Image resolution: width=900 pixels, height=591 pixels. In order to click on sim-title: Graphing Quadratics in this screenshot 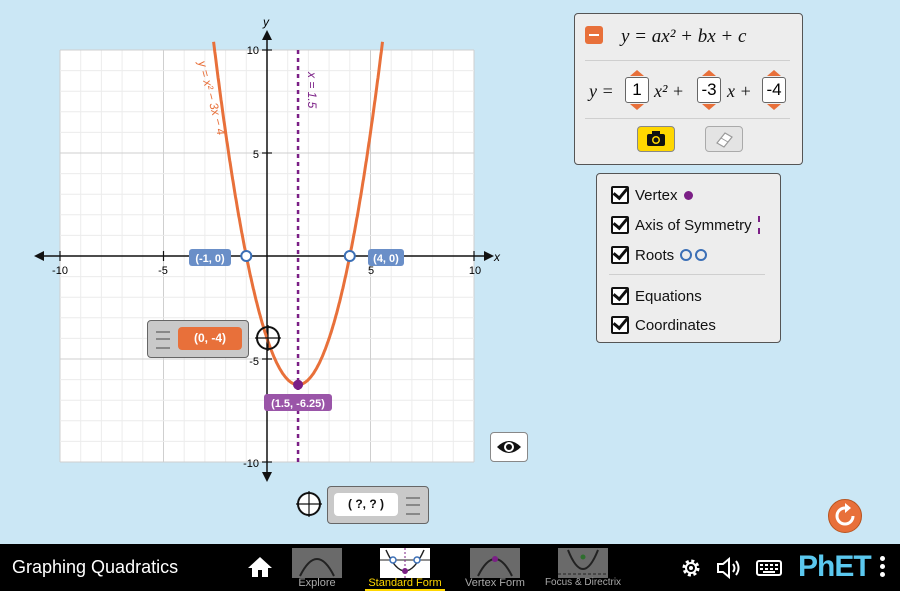, I will do `click(95, 567)`.